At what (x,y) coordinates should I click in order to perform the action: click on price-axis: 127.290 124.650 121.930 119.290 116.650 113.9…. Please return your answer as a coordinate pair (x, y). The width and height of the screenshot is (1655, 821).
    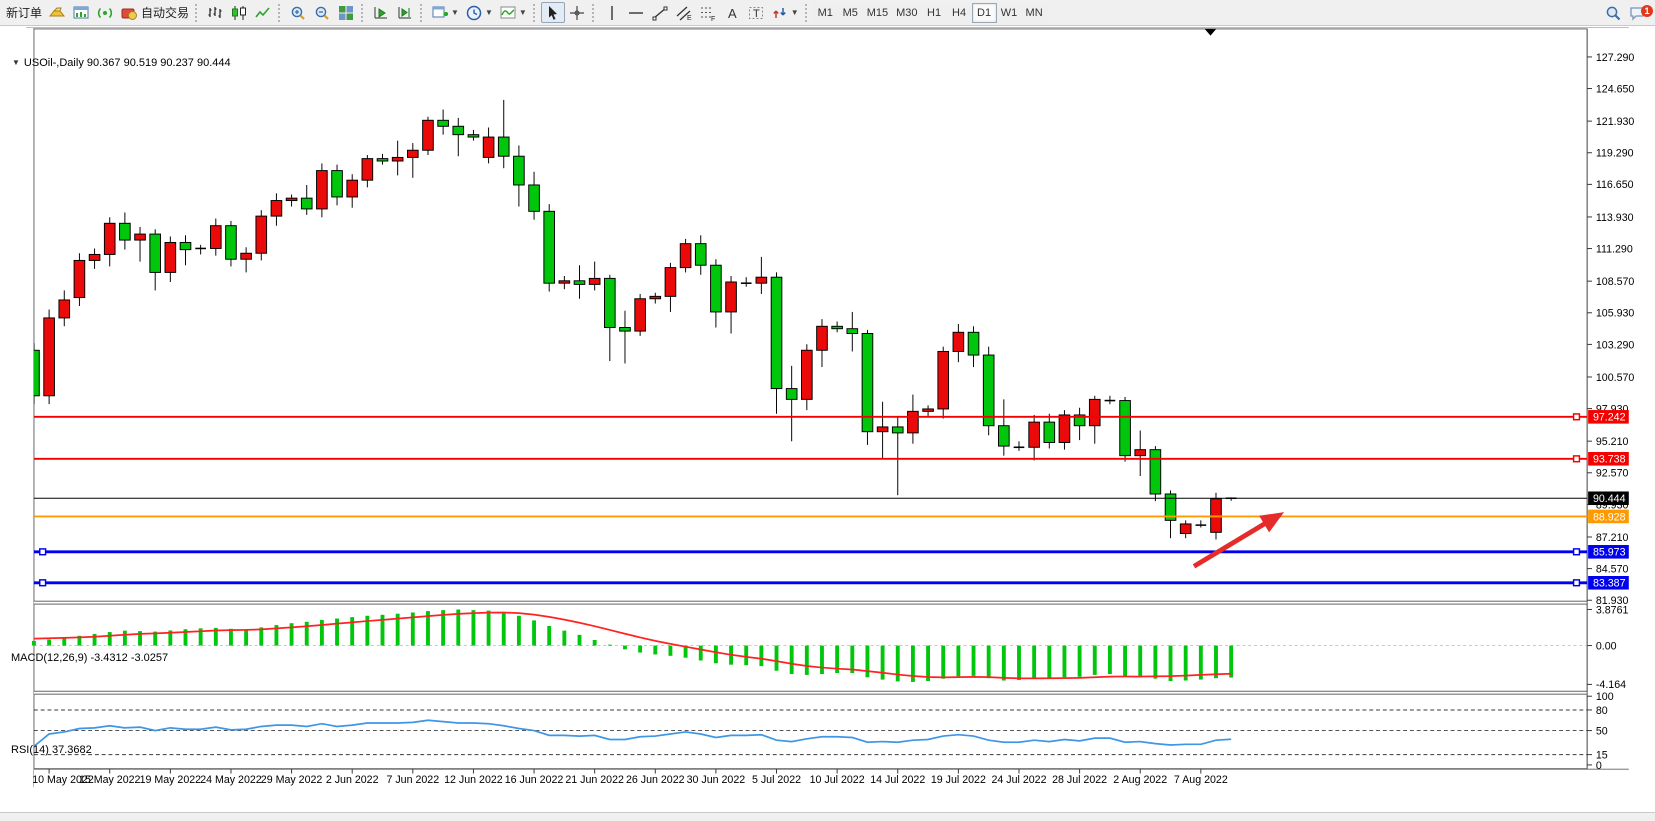
    Looking at the image, I should click on (1610, 329).